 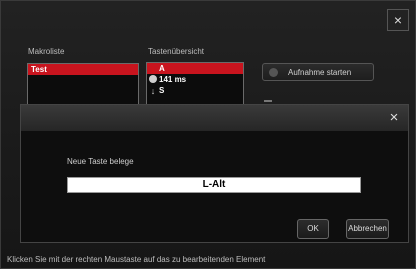 I want to click on macro-list: Test, so click(x=83, y=86).